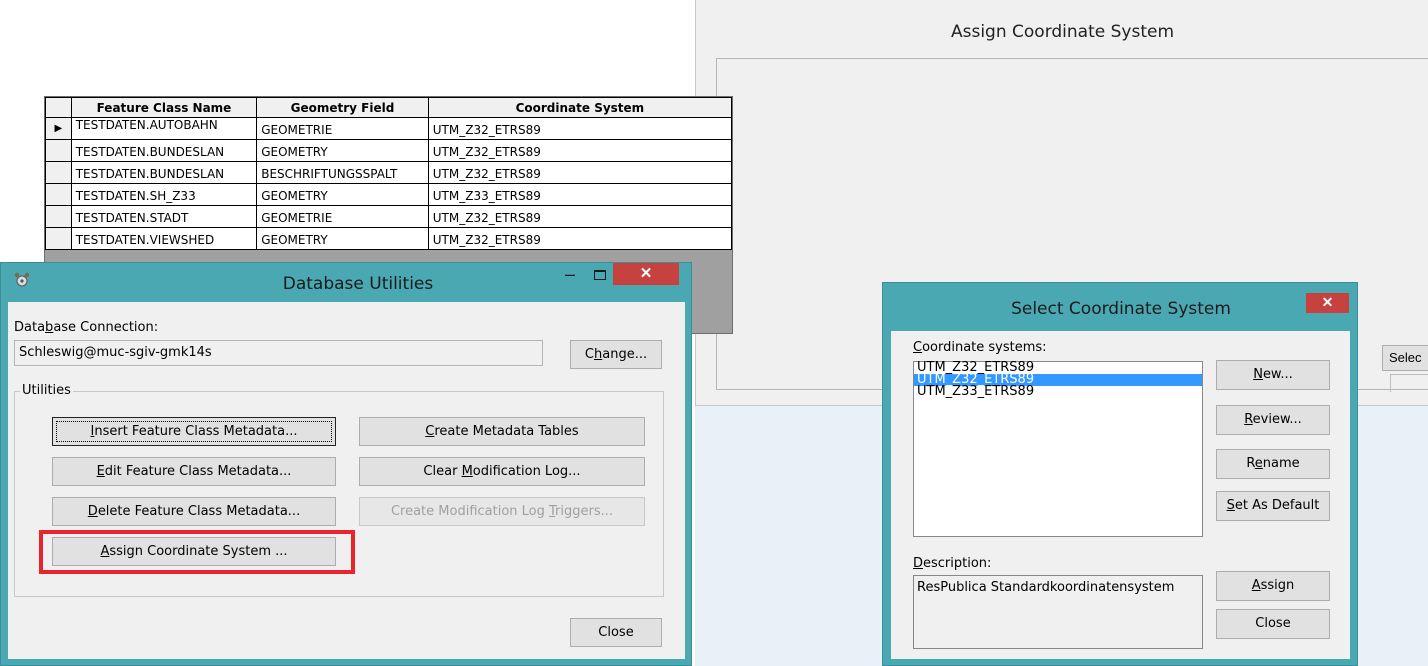 Image resolution: width=1428 pixels, height=666 pixels. Describe the element at coordinates (570, 275) in the screenshot. I see `minimize-button: –` at that location.